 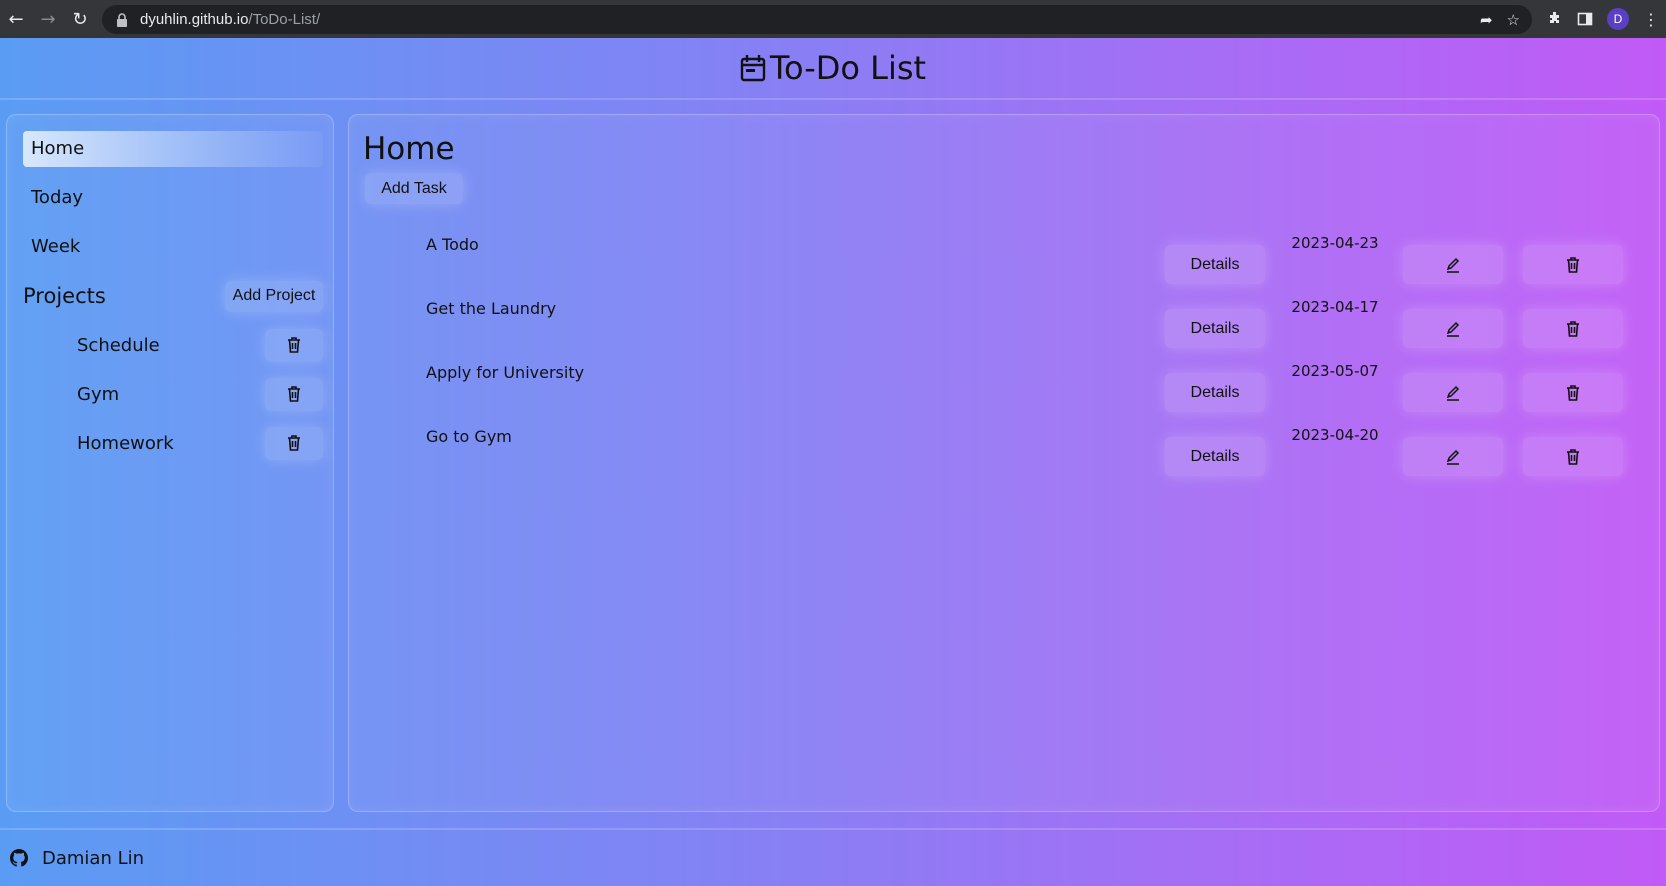 I want to click on reload-icon: ↻, so click(x=80, y=19).